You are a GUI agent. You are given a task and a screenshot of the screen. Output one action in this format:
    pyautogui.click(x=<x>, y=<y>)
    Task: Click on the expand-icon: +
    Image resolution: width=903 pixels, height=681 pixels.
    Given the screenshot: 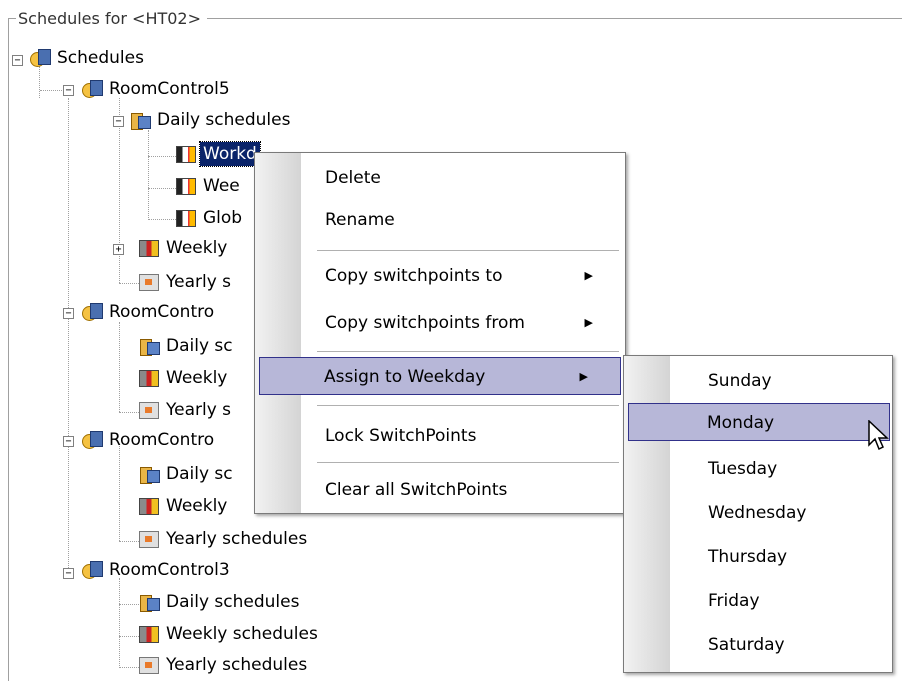 What is the action you would take?
    pyautogui.click(x=118, y=249)
    